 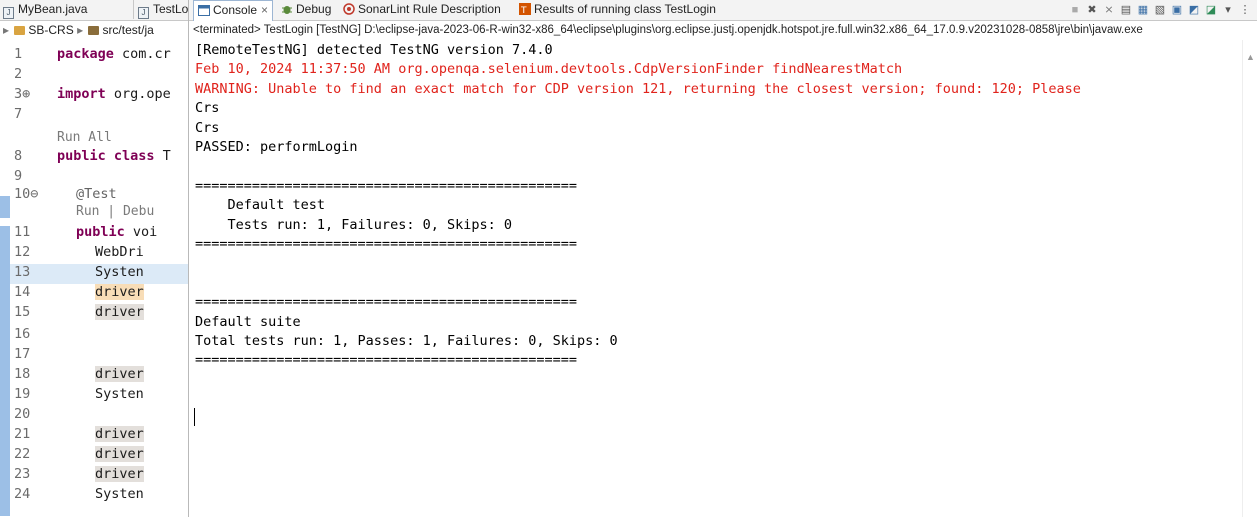 I want to click on code-line: 19 Systen, so click(x=100, y=396).